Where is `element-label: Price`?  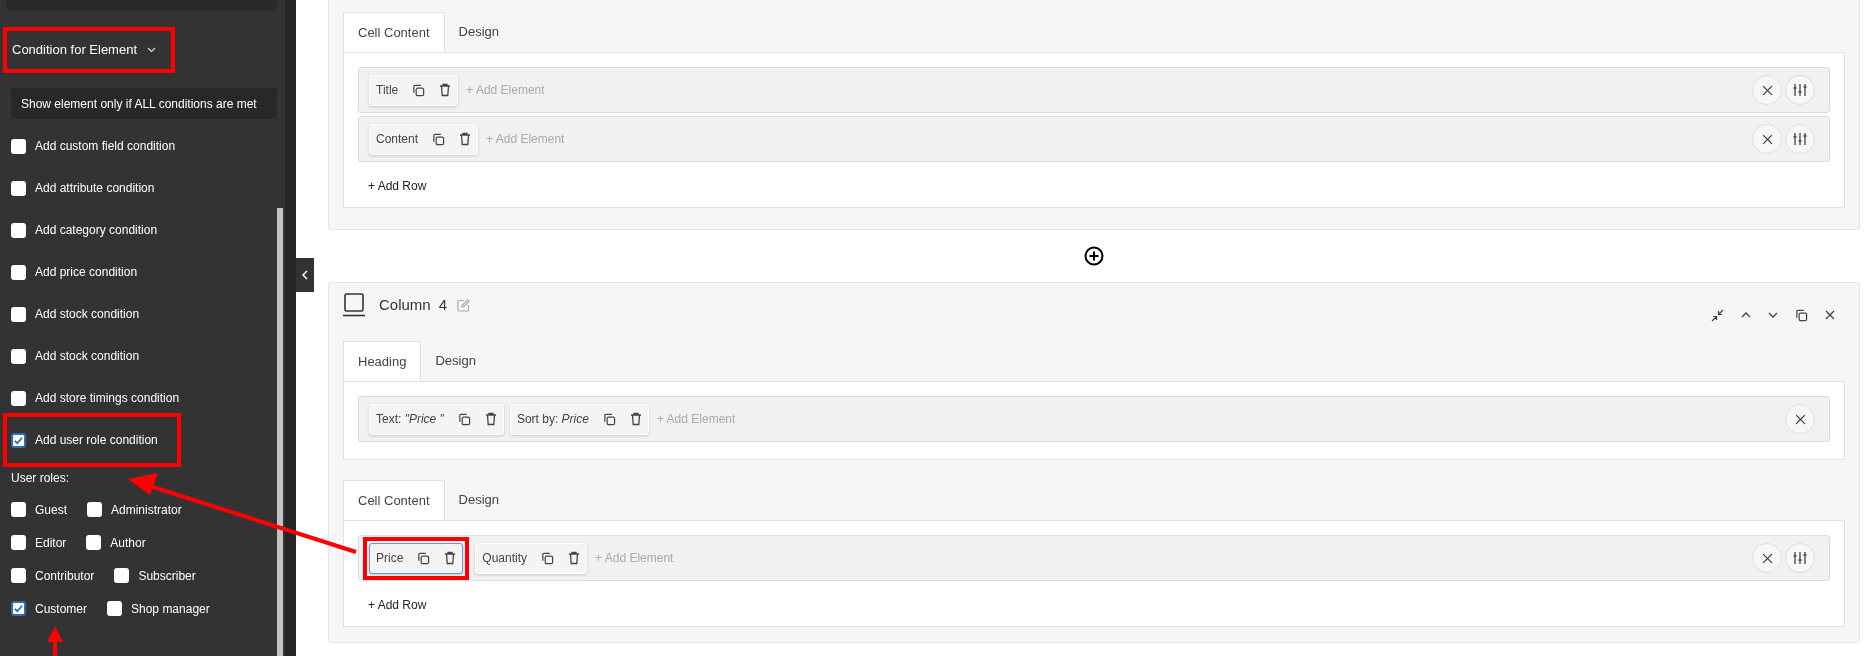 element-label: Price is located at coordinates (390, 558).